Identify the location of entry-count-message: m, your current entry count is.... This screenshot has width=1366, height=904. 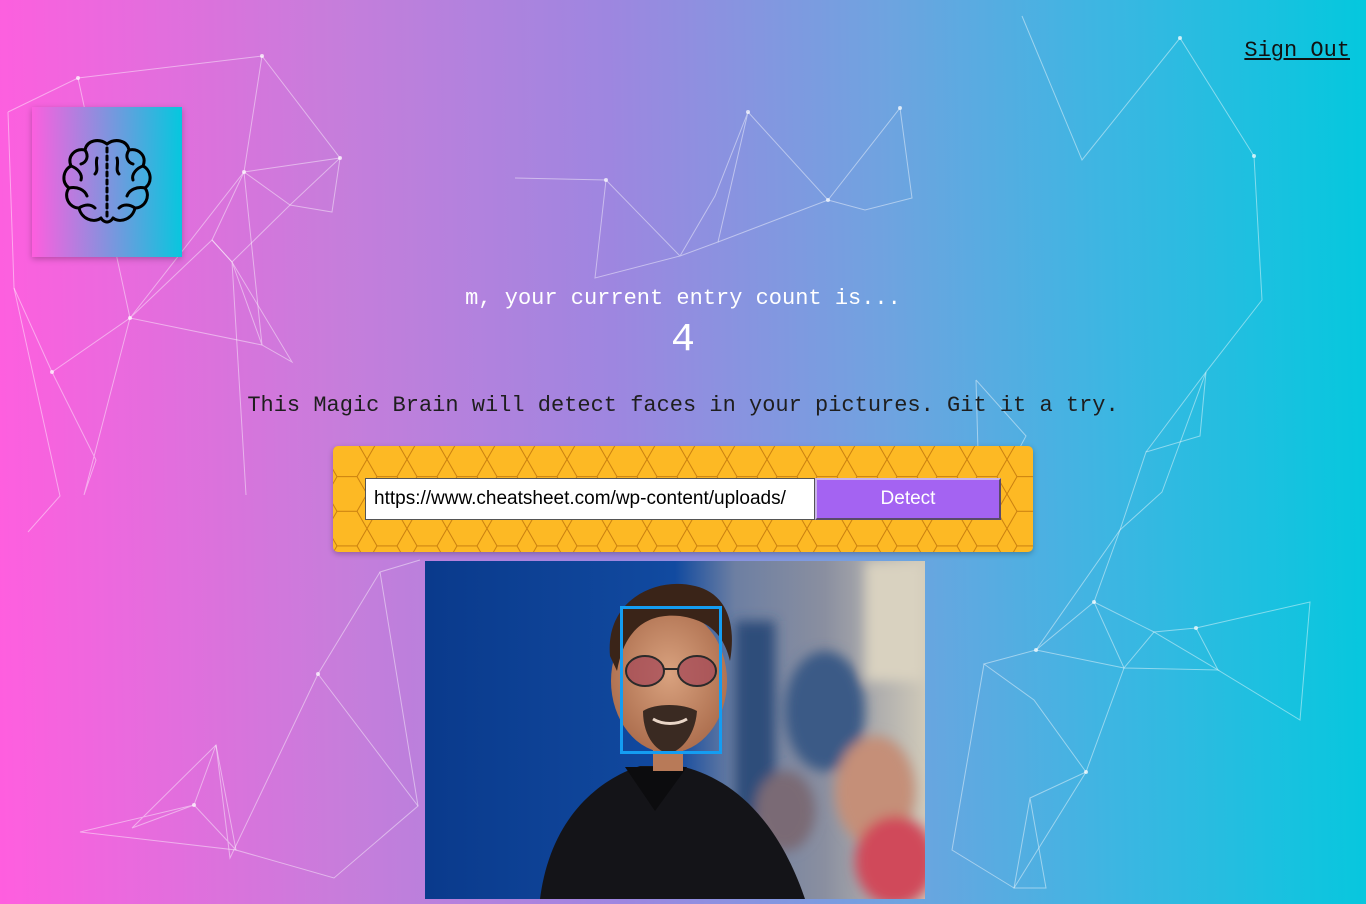
(683, 298).